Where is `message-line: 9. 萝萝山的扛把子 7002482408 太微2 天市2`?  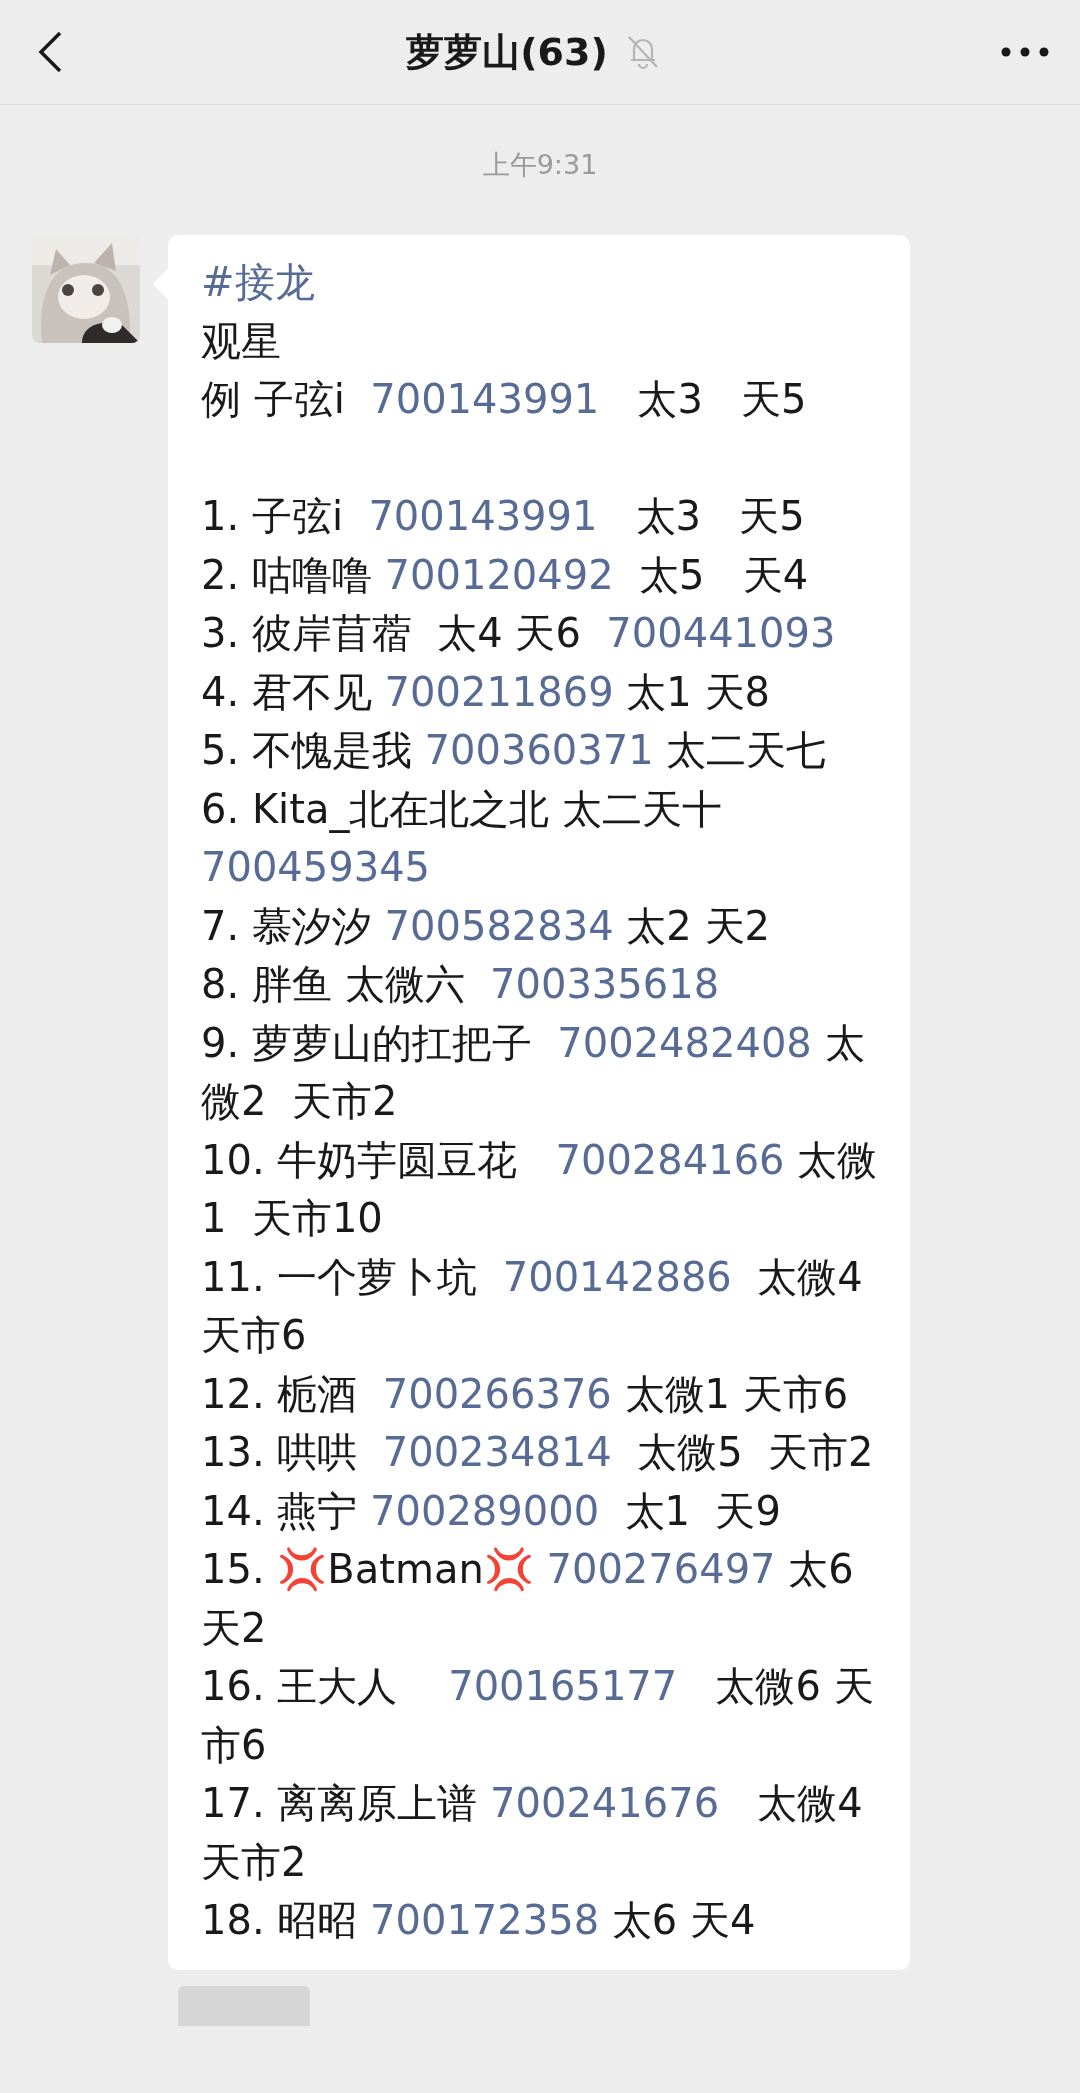
message-line: 9. 萝萝山的扛把子 7002482408 太微2 天市2 is located at coordinates (533, 1072).